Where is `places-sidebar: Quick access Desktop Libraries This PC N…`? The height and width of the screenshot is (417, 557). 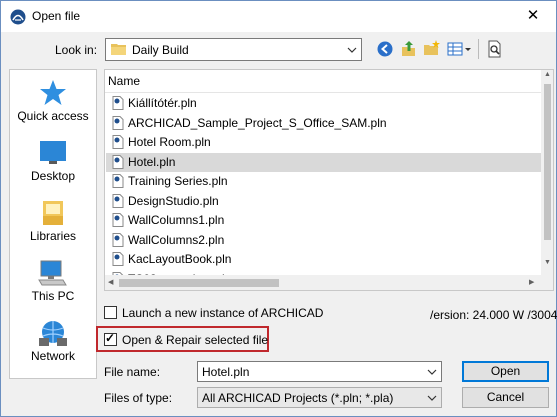
places-sidebar: Quick access Desktop Libraries This PC N… is located at coordinates (53, 224).